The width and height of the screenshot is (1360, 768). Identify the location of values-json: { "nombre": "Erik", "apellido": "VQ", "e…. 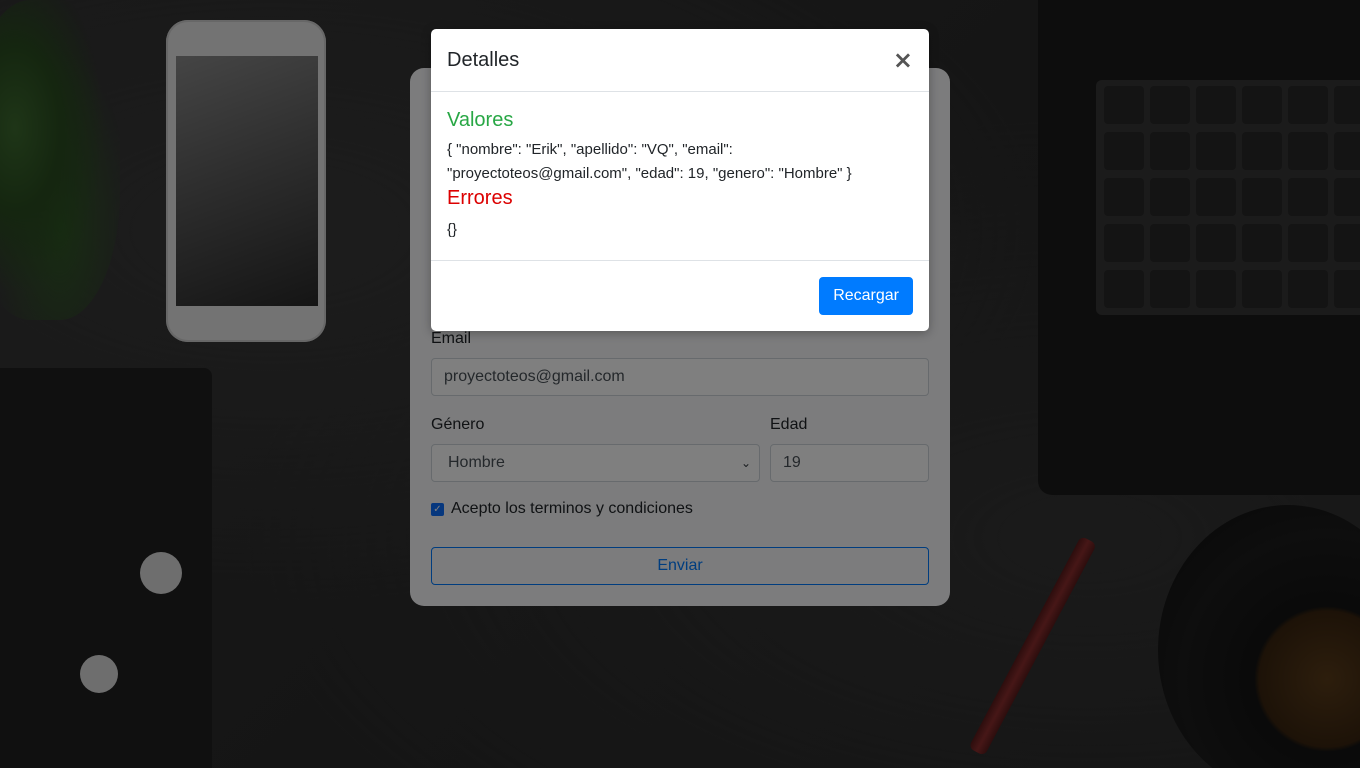
(649, 161).